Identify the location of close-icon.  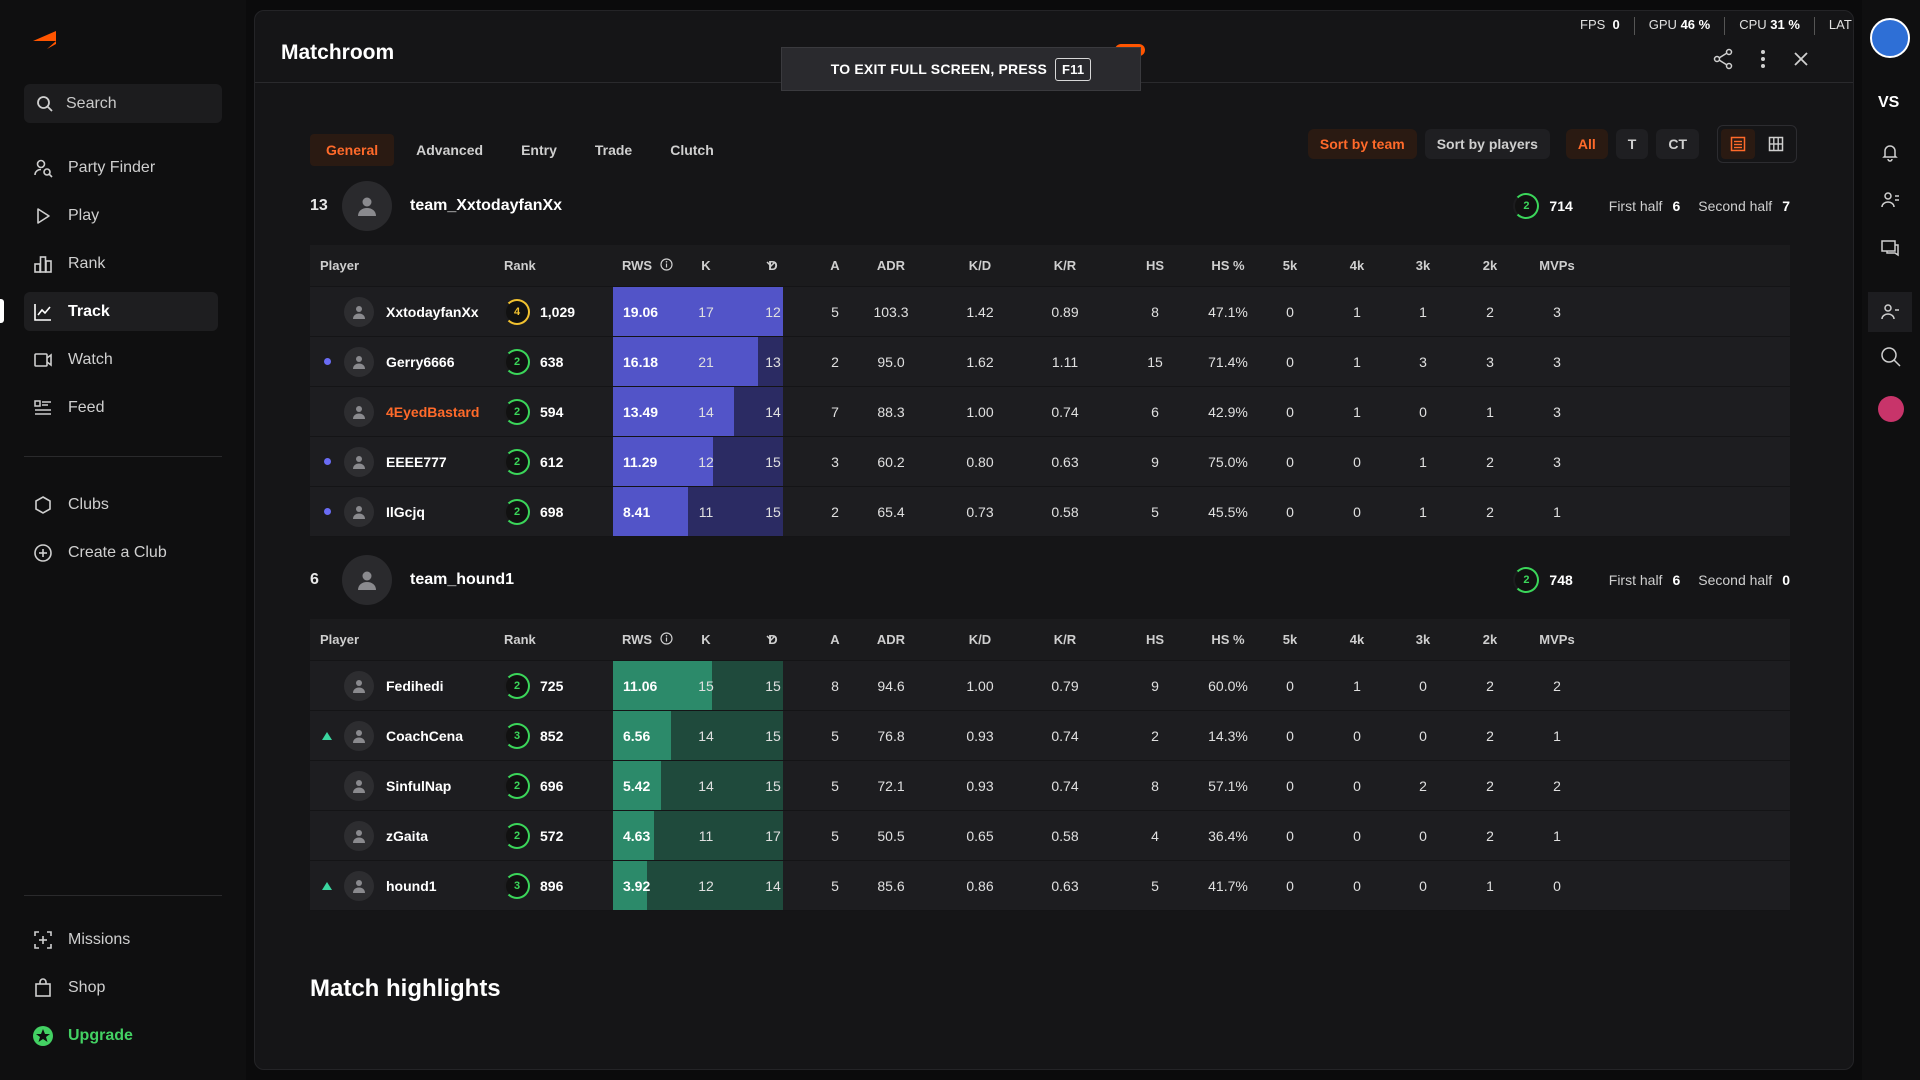
(1801, 59).